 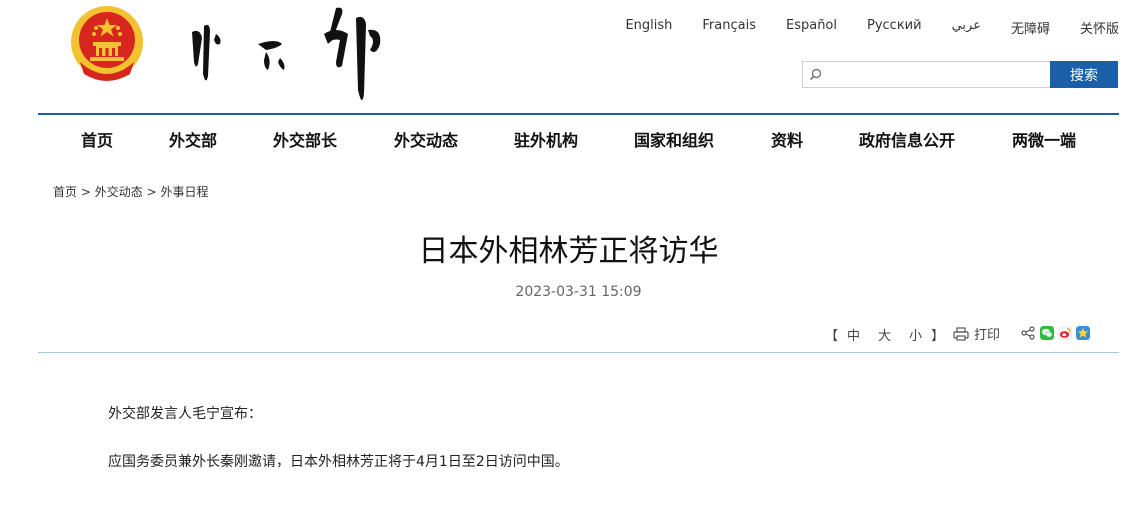 I want to click on breadcrumb-schedule: 外事日程, so click(x=184, y=192).